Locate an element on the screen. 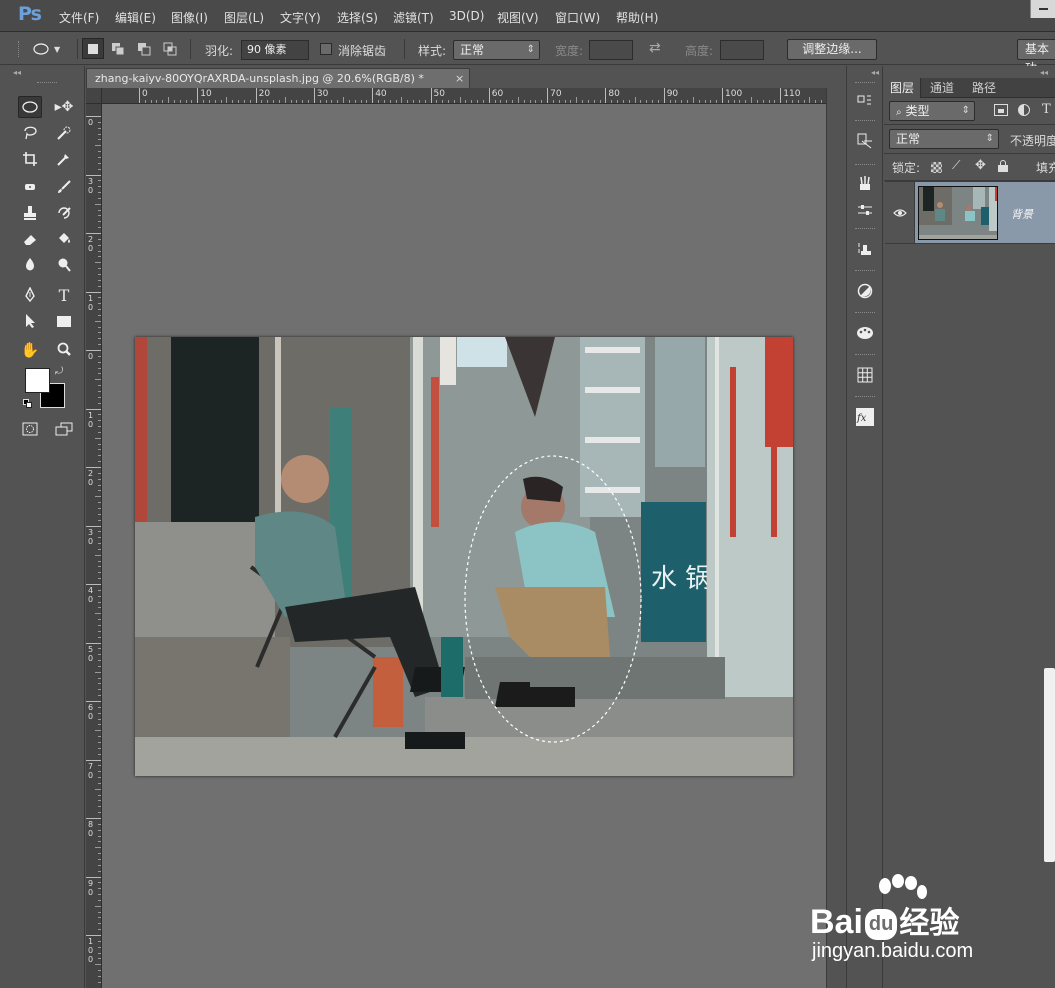 Image resolution: width=1055 pixels, height=988 pixels. menu-view: 视图(V) is located at coordinates (518, 17).